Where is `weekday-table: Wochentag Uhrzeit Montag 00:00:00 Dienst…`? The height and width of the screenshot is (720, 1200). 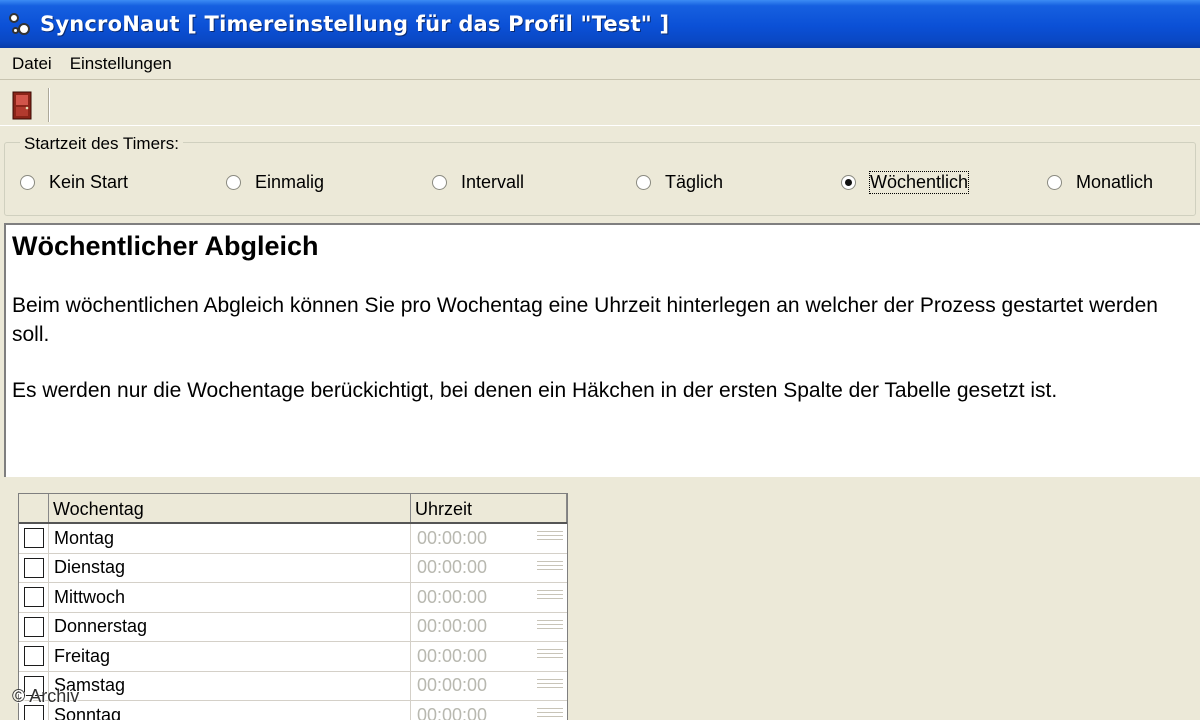
weekday-table: Wochentag Uhrzeit Montag 00:00:00 Dienst… is located at coordinates (293, 606).